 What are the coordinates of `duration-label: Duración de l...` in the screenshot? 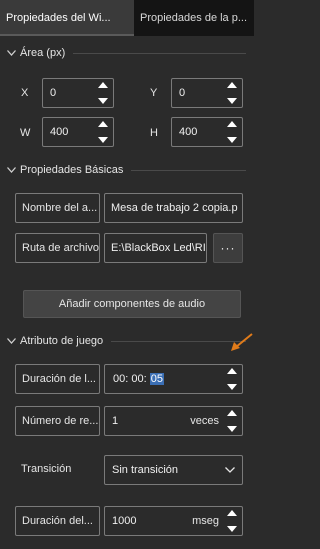 It's located at (57, 379).